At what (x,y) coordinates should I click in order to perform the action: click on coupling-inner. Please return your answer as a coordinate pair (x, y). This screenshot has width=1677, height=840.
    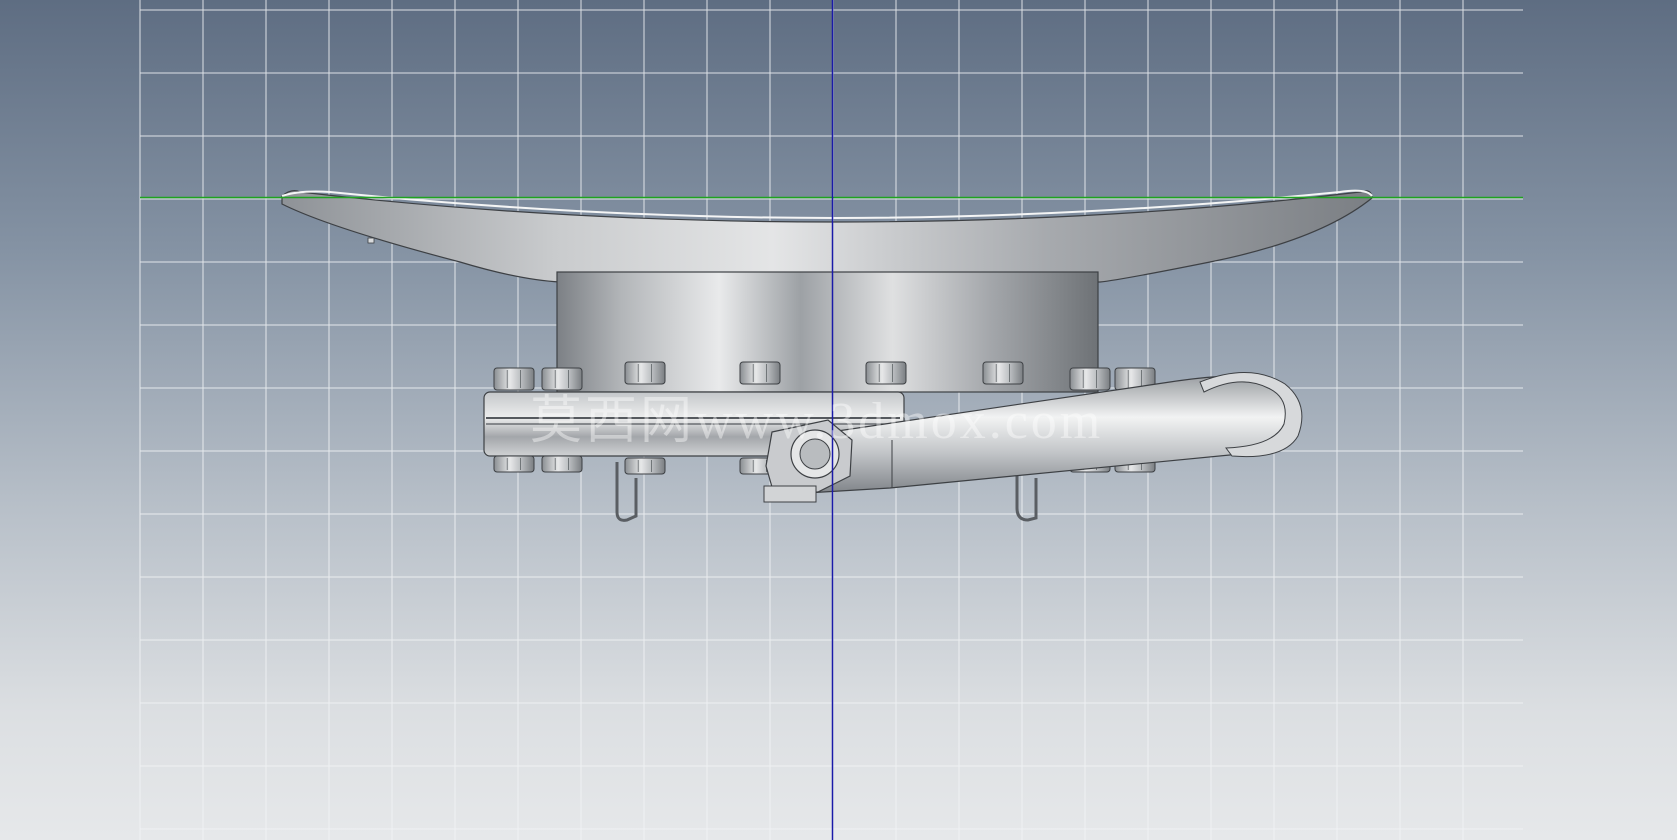
    Looking at the image, I should click on (815, 454).